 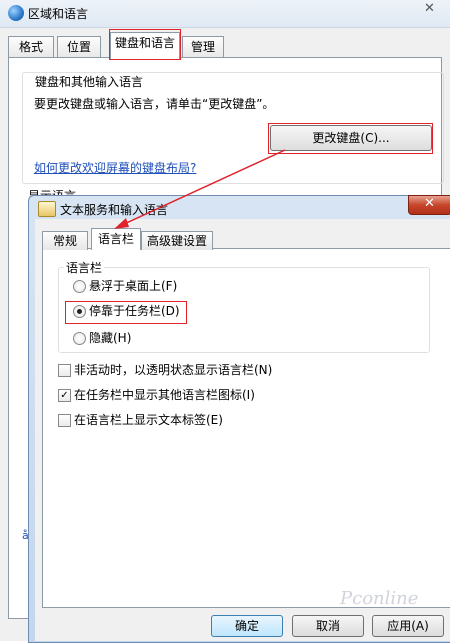 What do you see at coordinates (79, 47) in the screenshot?
I see `tab-location: 位置` at bounding box center [79, 47].